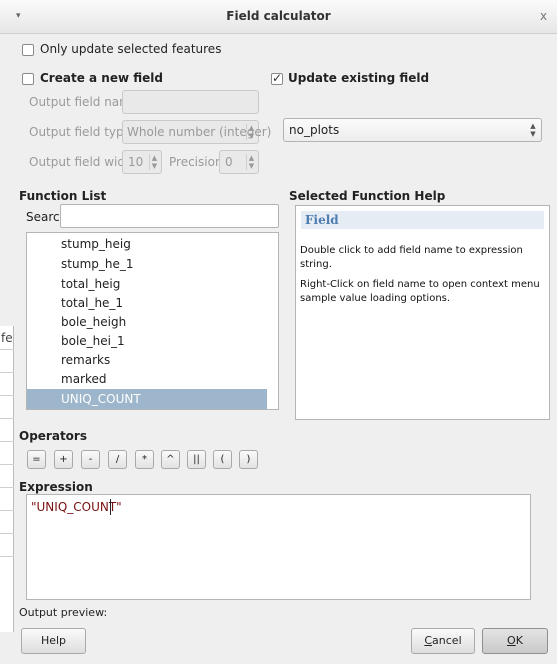 This screenshot has width=557, height=664. I want to click on expression-heading: Expression, so click(56, 487).